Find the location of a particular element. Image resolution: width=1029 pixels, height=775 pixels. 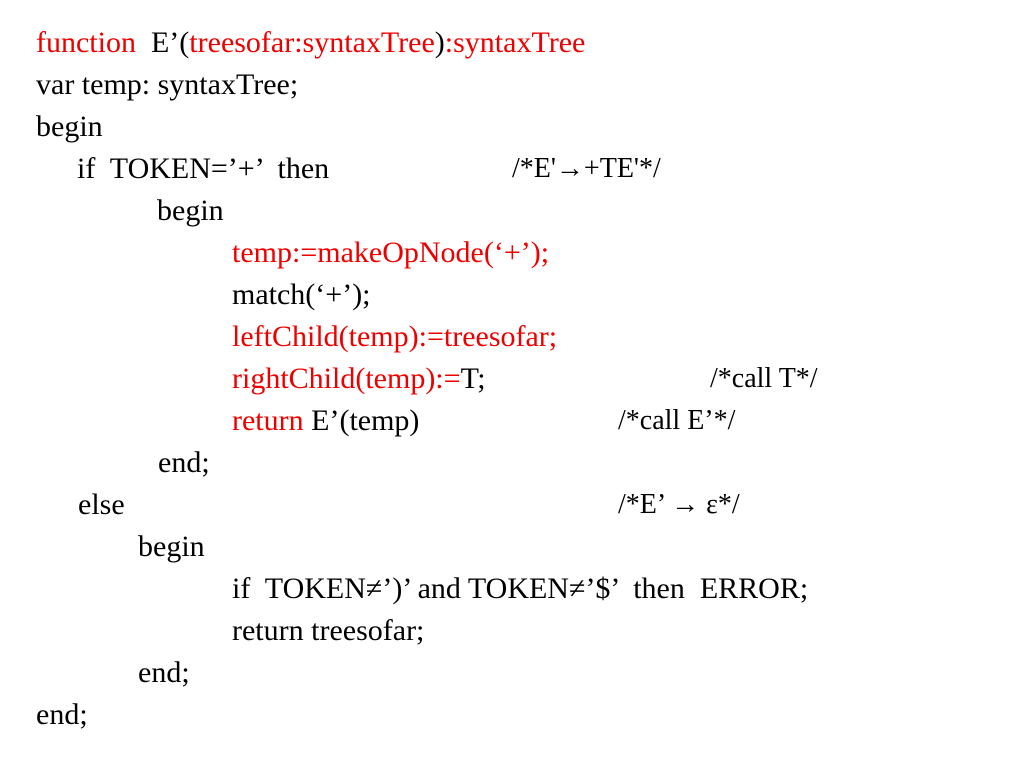

code-line: if TOKEN=’+’ then /*E'→+TE'*/ is located at coordinates (514, 169).